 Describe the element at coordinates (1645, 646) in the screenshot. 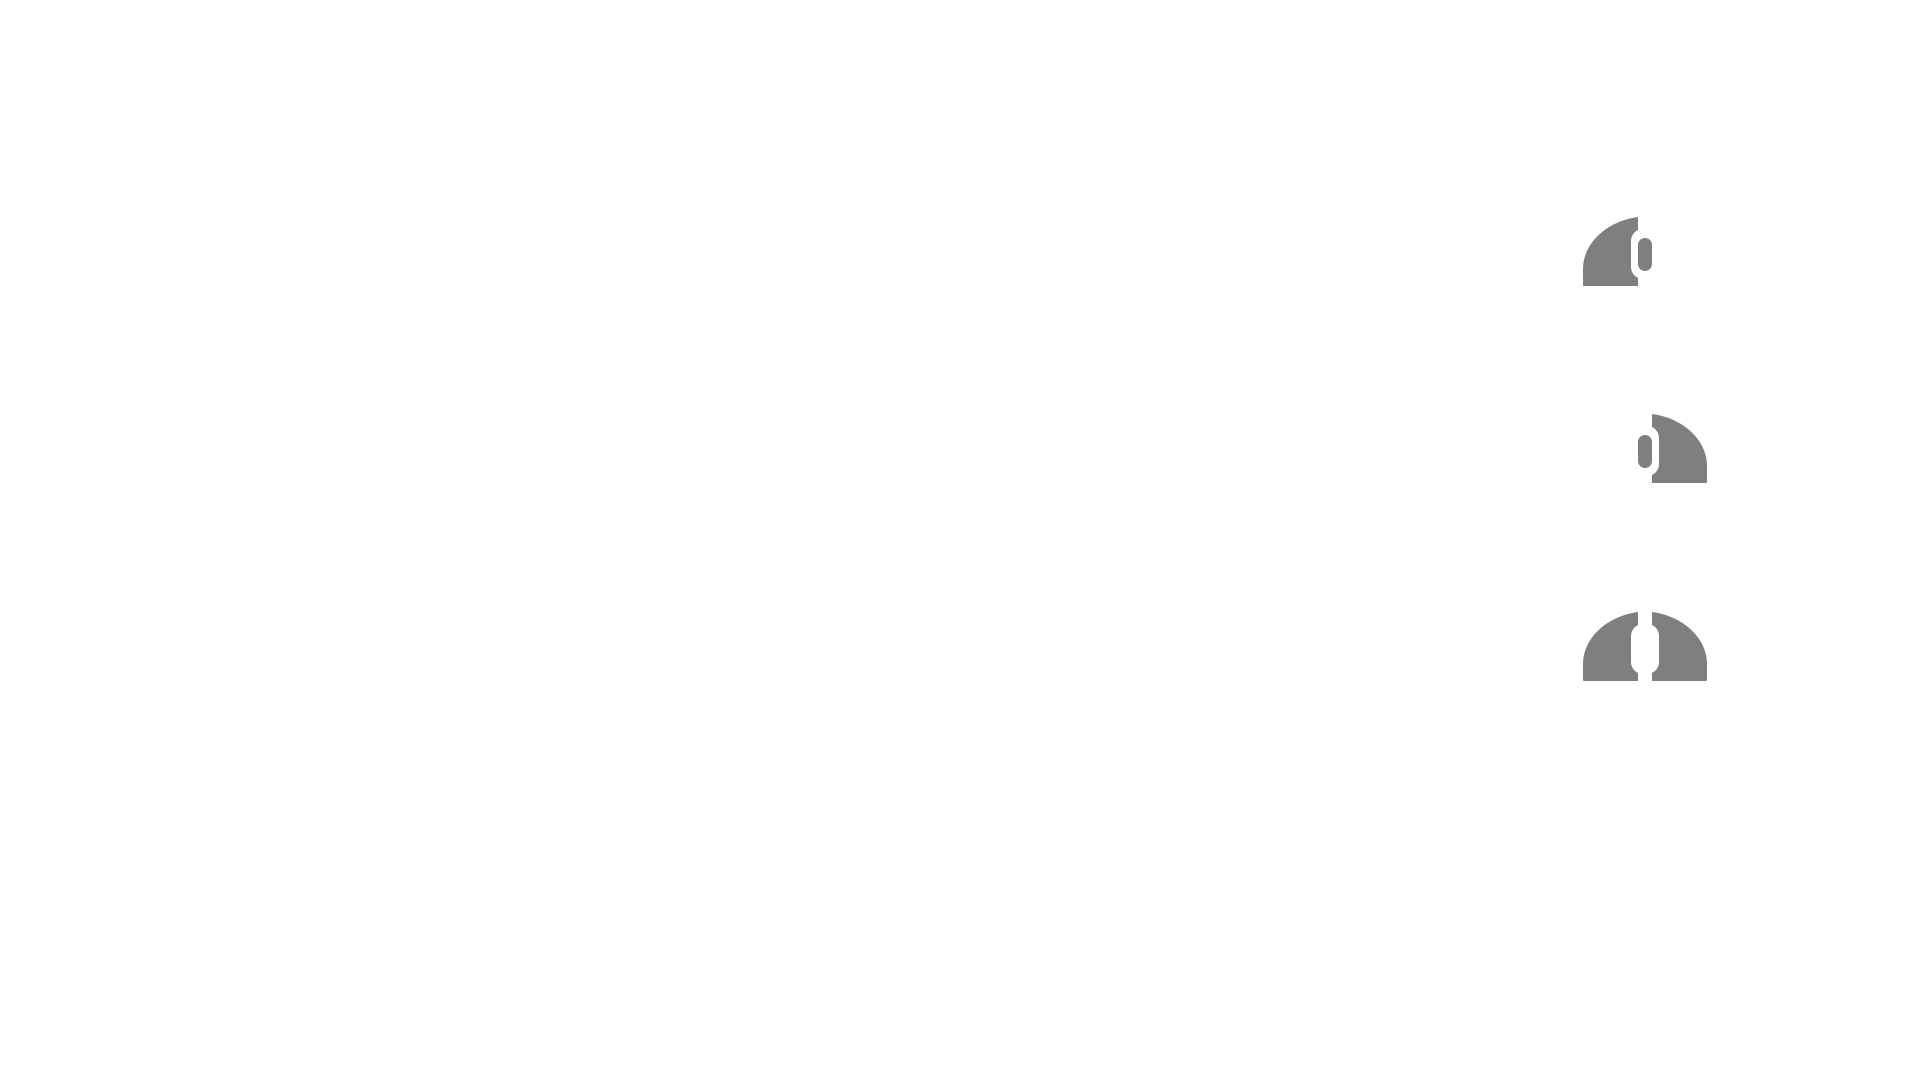

I see `mouse-both-click-icon` at that location.